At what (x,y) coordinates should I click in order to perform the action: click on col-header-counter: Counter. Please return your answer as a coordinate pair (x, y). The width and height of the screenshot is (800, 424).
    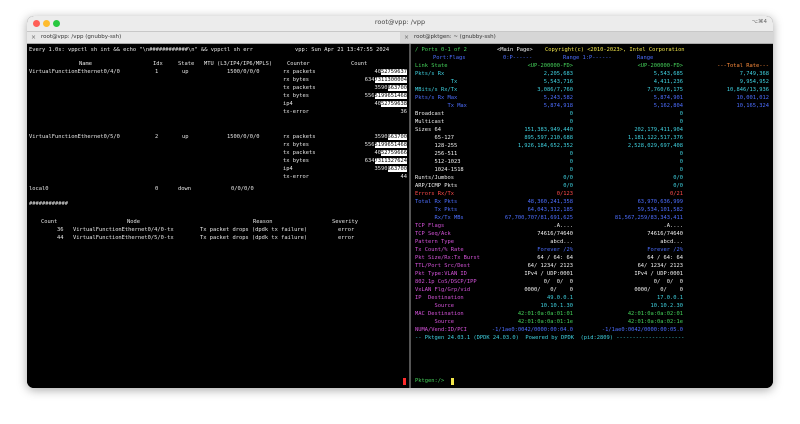
    Looking at the image, I should click on (298, 64).